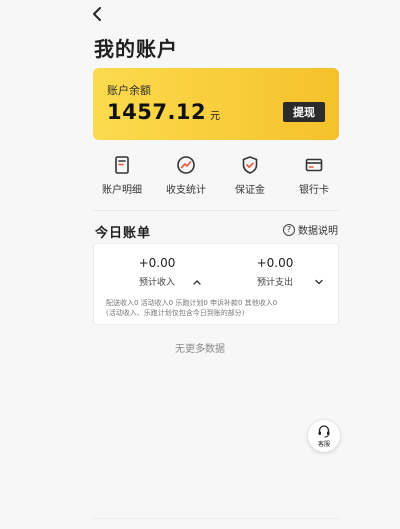 Image resolution: width=400 pixels, height=529 pixels. Describe the element at coordinates (216, 210) in the screenshot. I see `section-divider` at that location.